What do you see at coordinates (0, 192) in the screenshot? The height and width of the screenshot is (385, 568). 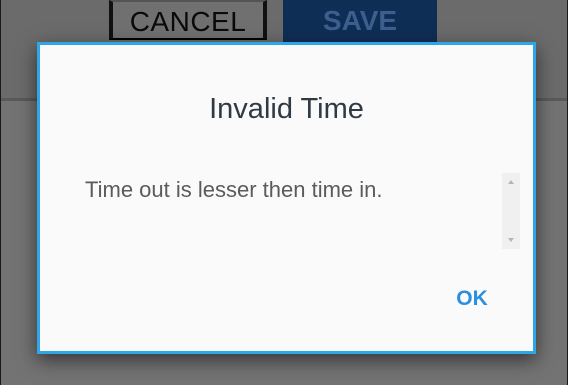 I see `window-border-left` at bounding box center [0, 192].